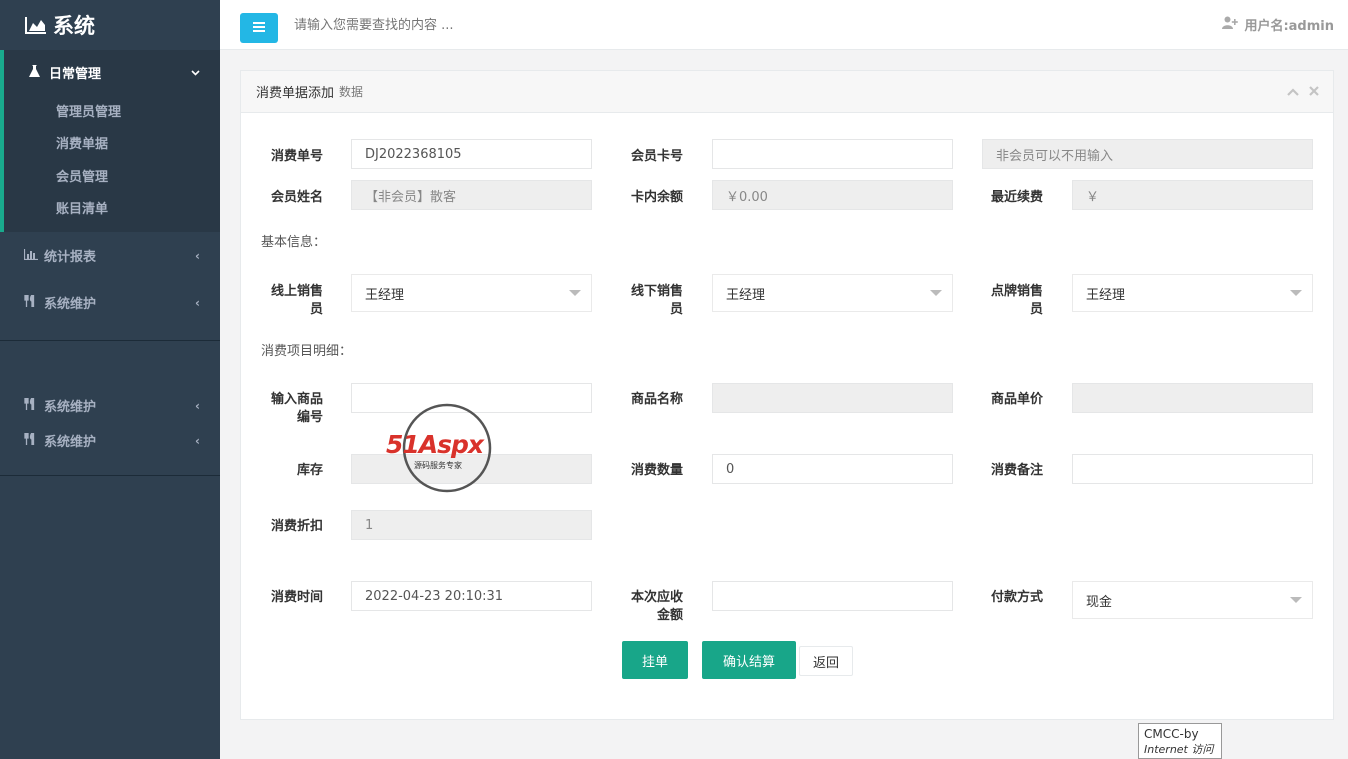 The height and width of the screenshot is (759, 1348). I want to click on nav-item-maintain-2: 系统维护 ‹, so click(110, 405).